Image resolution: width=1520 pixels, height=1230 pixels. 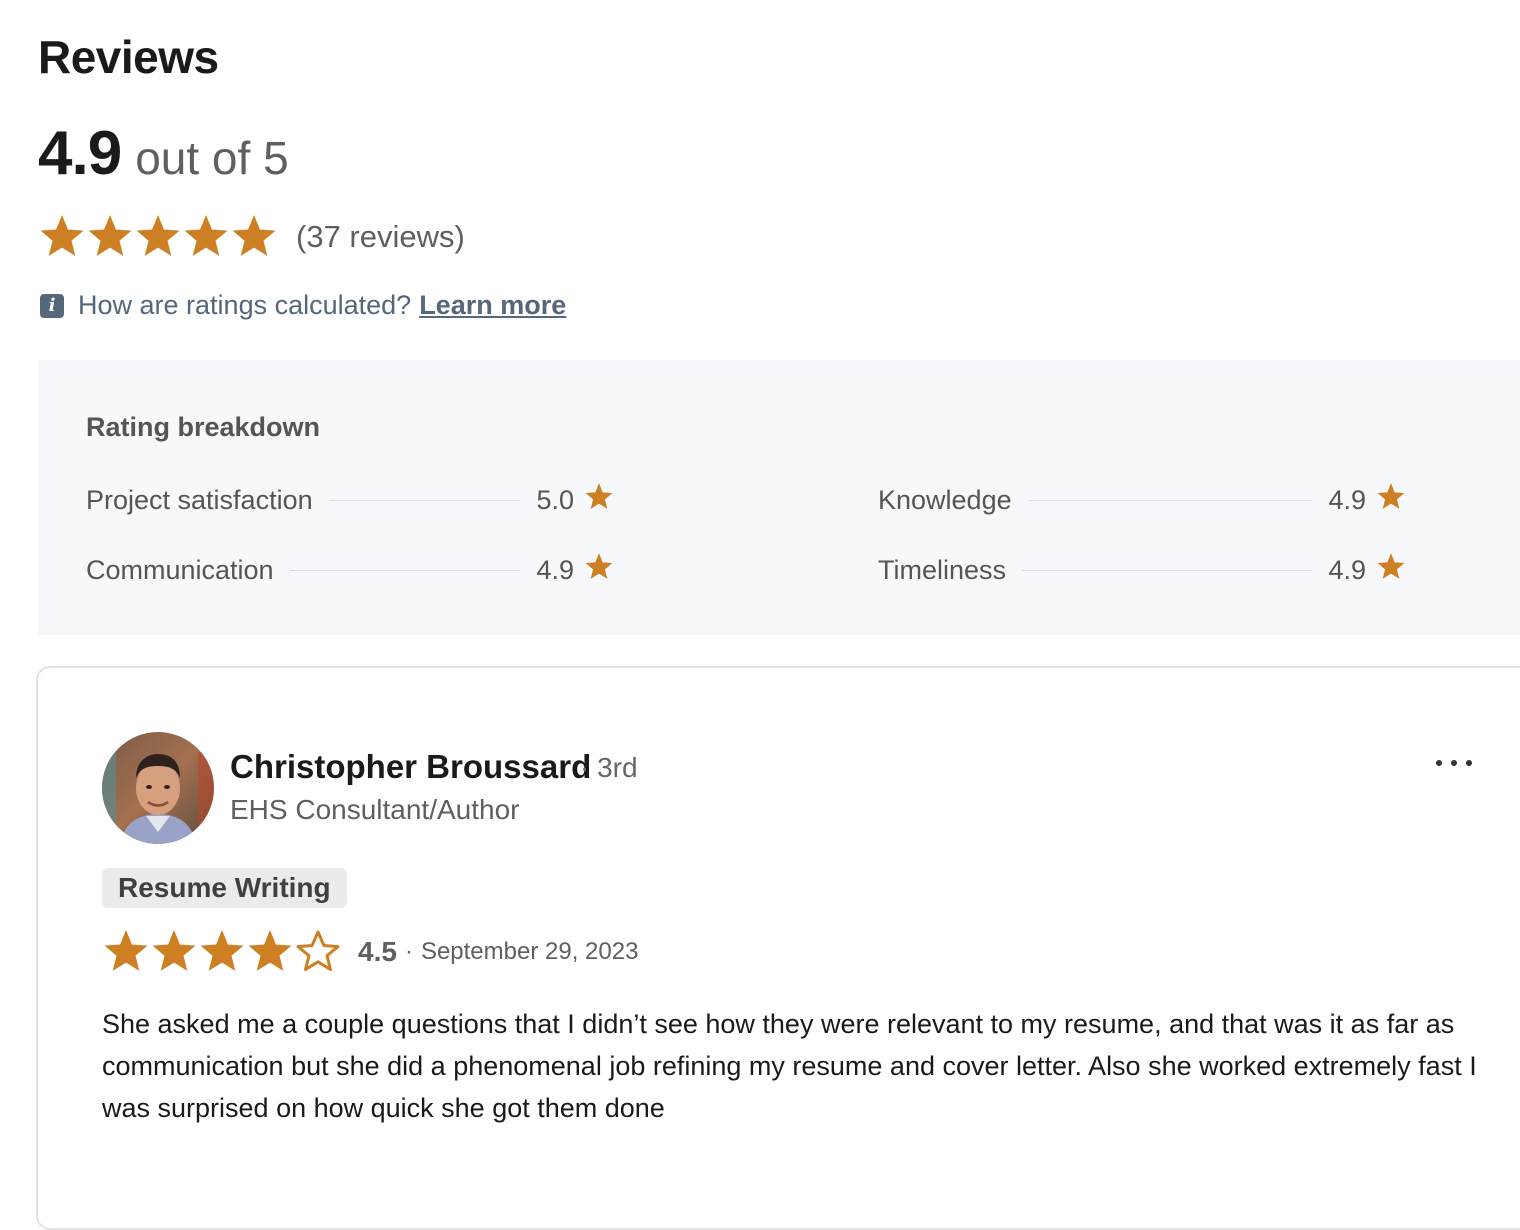 I want to click on reviewer-headline: EHS Consultant/Author, so click(x=375, y=809).